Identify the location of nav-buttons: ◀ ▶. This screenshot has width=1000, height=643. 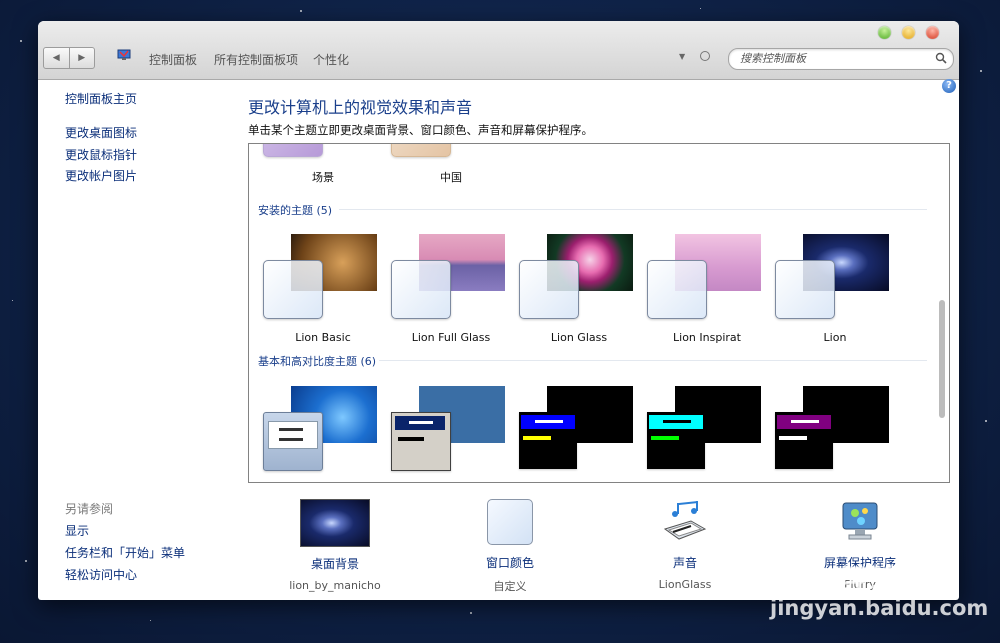
(69, 58).